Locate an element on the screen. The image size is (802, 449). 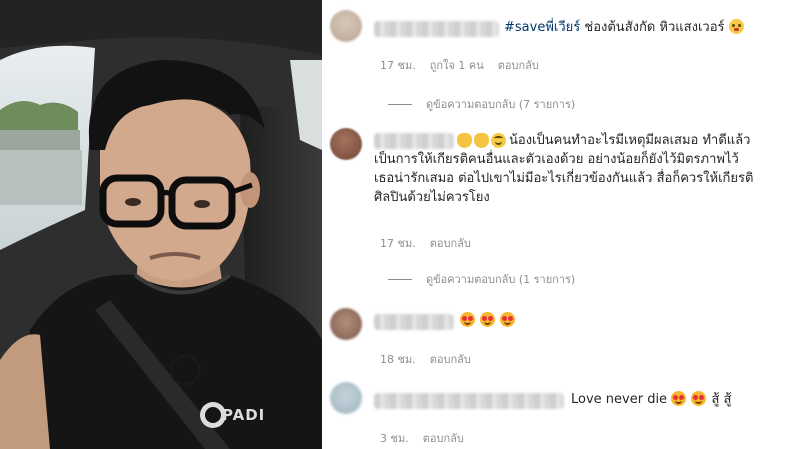
comment-meta: 3 ชม. ตอบกลับ is located at coordinates (422, 438).